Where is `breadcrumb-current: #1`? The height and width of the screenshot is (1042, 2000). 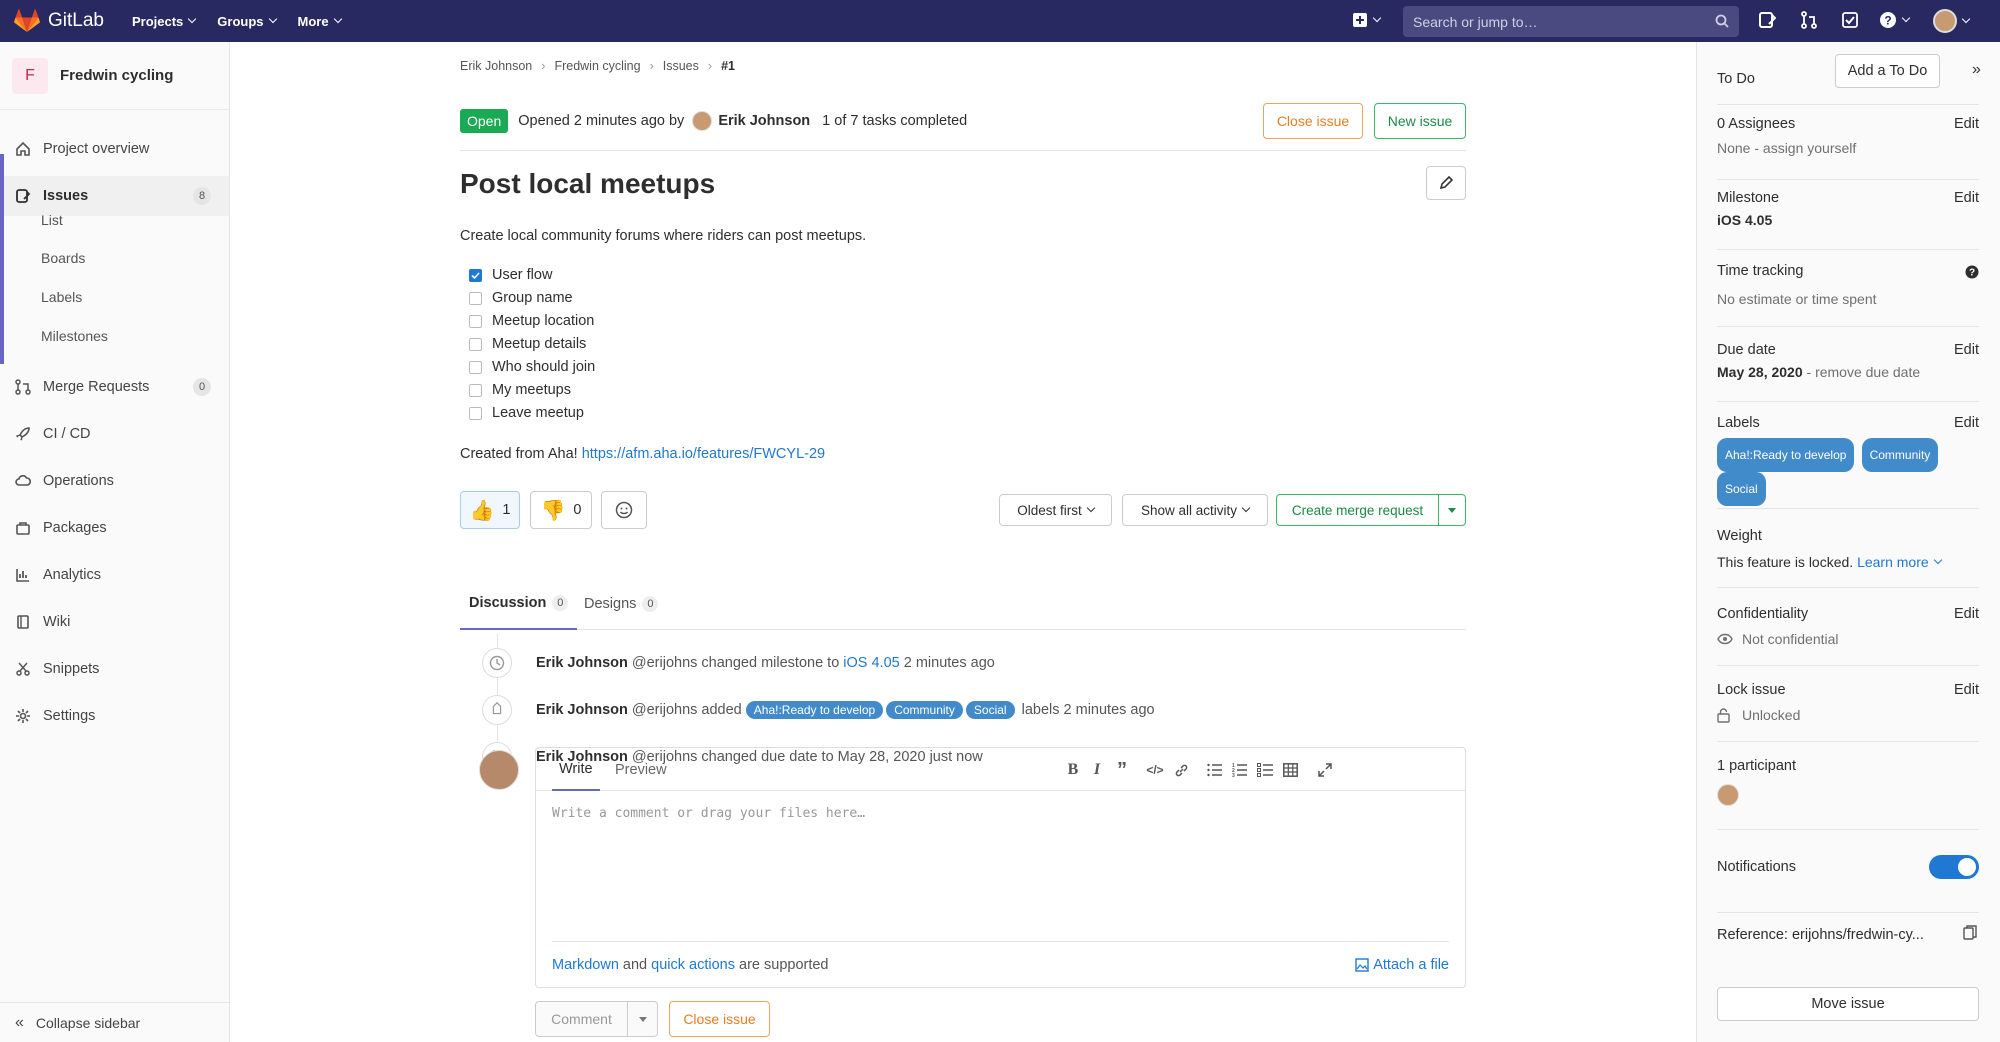 breadcrumb-current: #1 is located at coordinates (728, 66).